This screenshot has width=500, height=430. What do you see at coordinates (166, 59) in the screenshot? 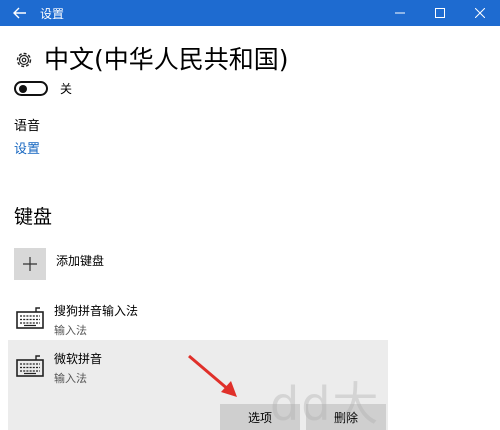
I see `page-title: 中文(中华人民共和国)` at bounding box center [166, 59].